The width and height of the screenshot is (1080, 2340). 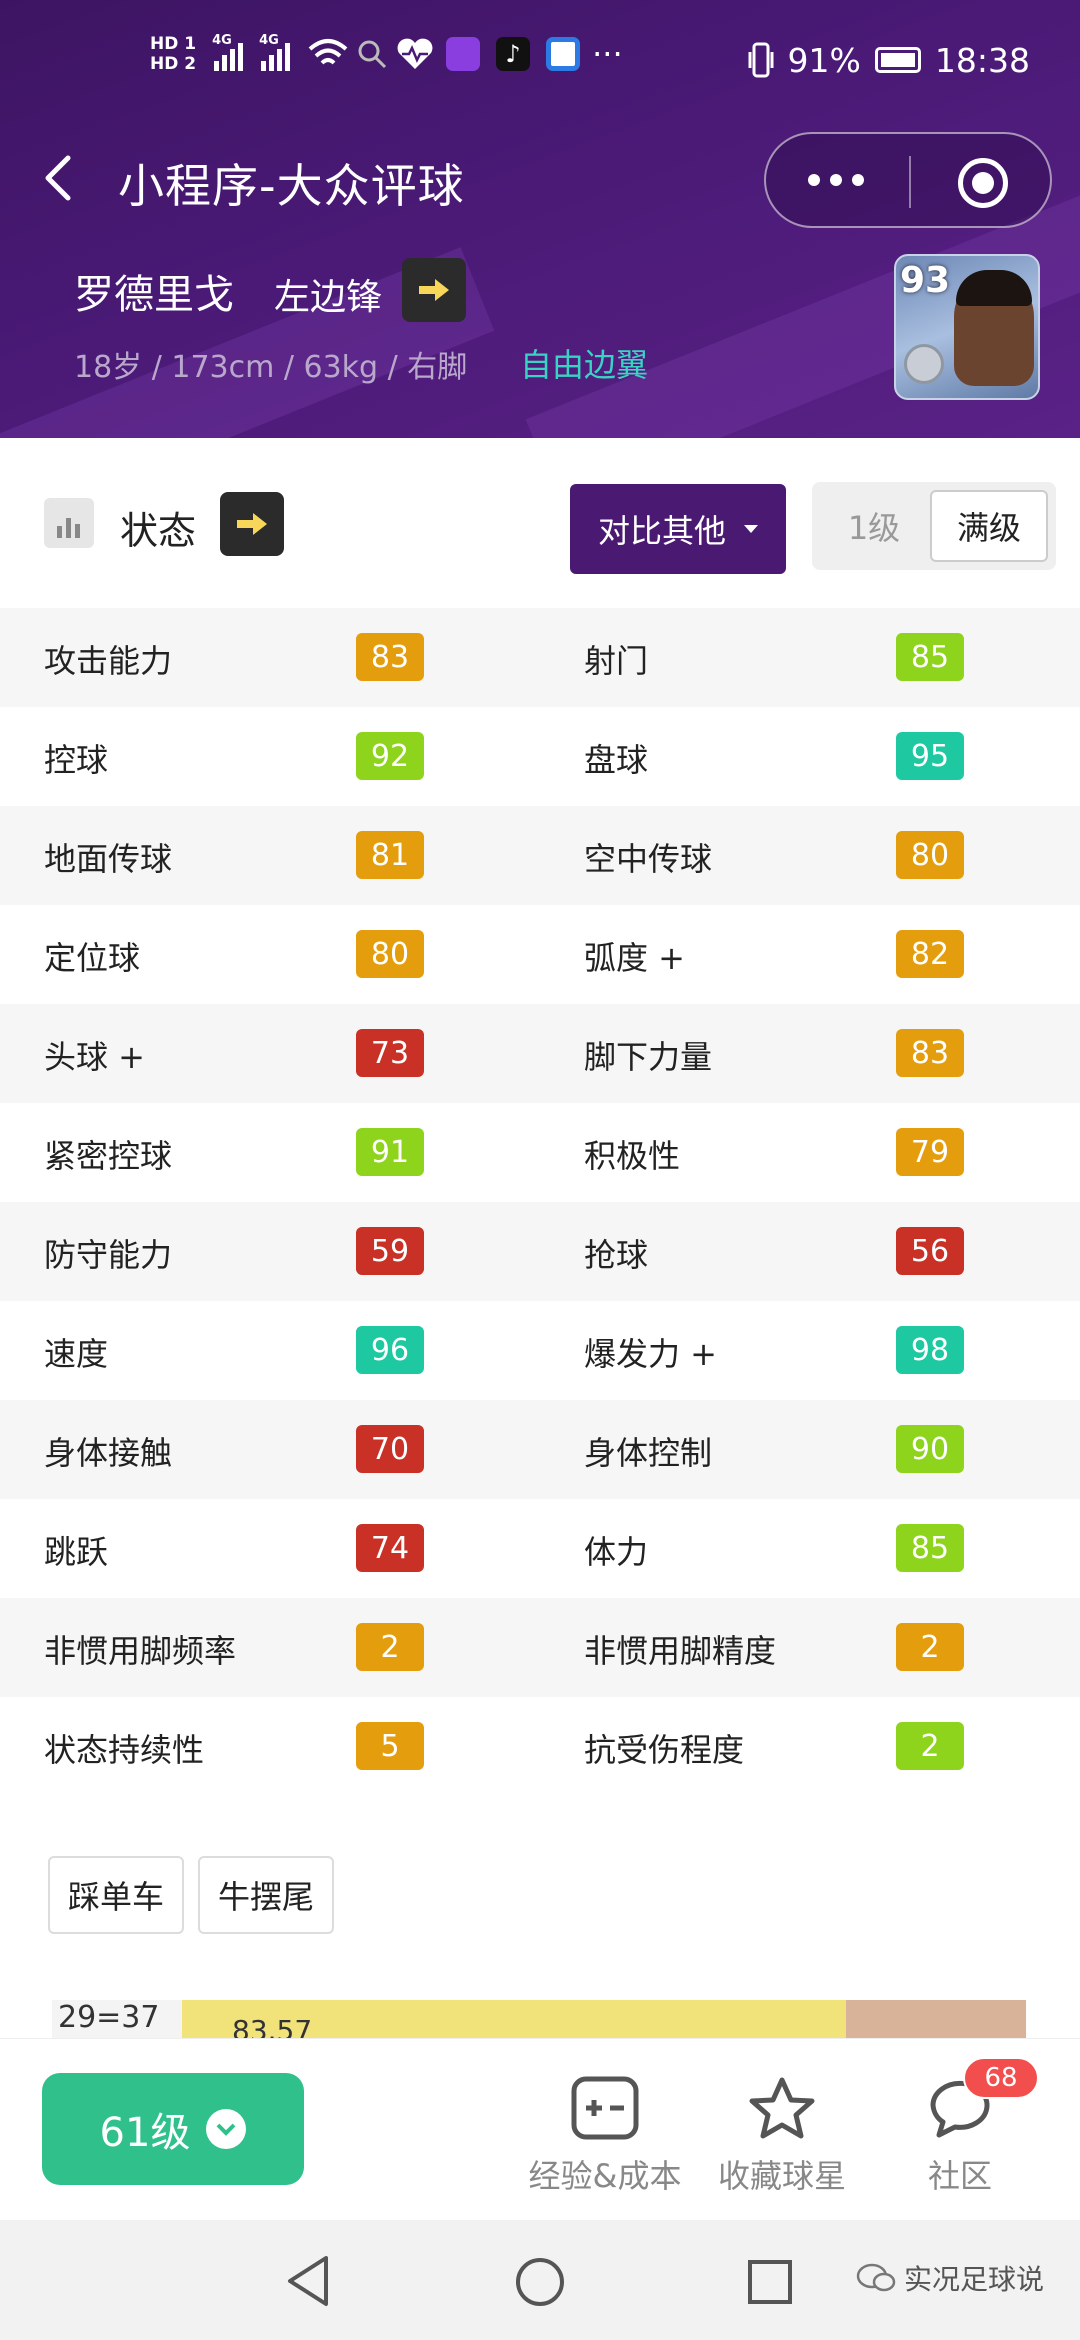 I want to click on player-bio: 18岁 / 173cm / 63kg / 右脚, so click(x=271, y=367).